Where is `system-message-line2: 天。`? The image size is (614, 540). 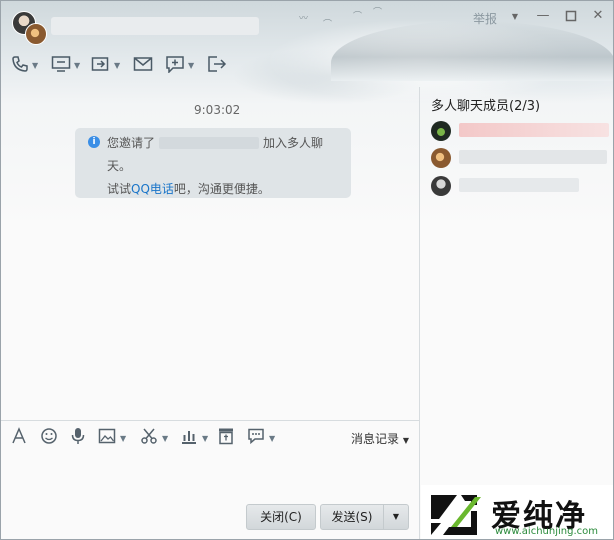 system-message-line2: 天。 is located at coordinates (119, 166).